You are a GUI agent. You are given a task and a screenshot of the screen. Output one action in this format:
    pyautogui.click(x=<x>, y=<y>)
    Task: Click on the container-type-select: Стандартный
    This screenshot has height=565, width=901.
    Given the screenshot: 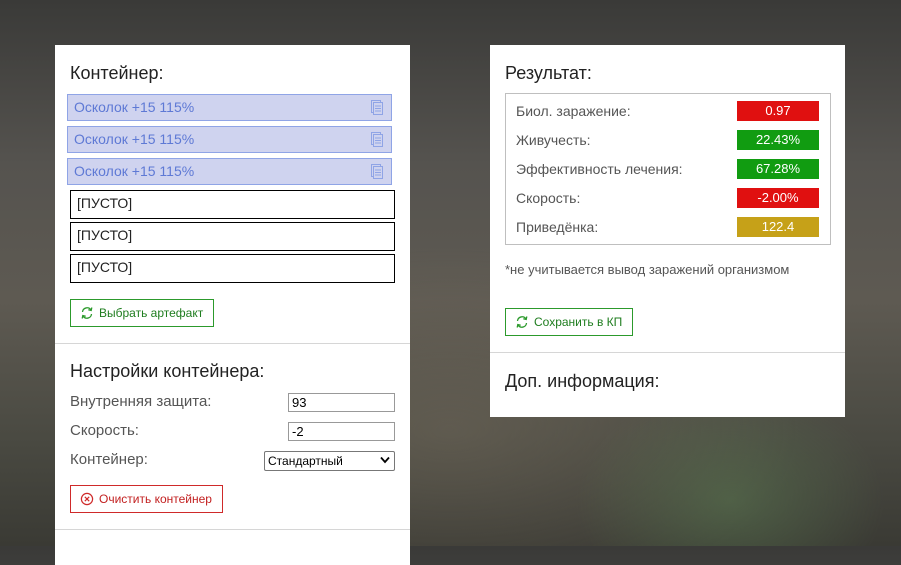 What is the action you would take?
    pyautogui.click(x=329, y=461)
    